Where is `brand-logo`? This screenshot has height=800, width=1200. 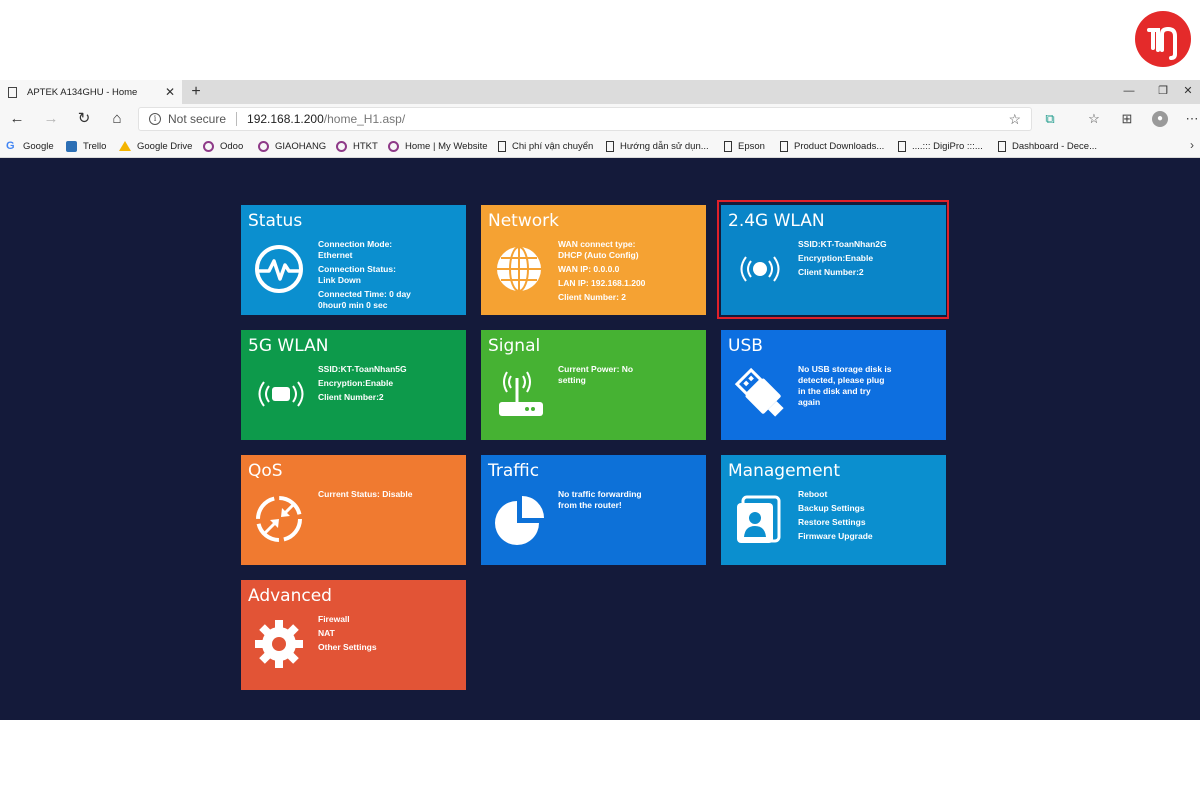
brand-logo is located at coordinates (1163, 39).